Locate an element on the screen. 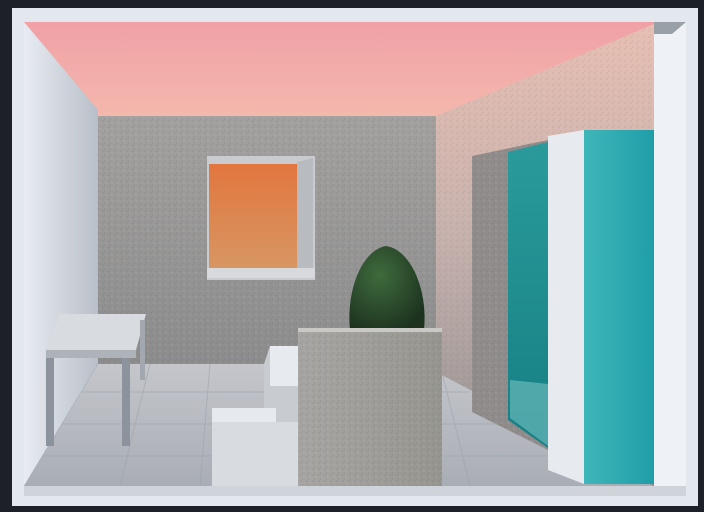 The height and width of the screenshot is (512, 704). step-upper is located at coordinates (285, 366).